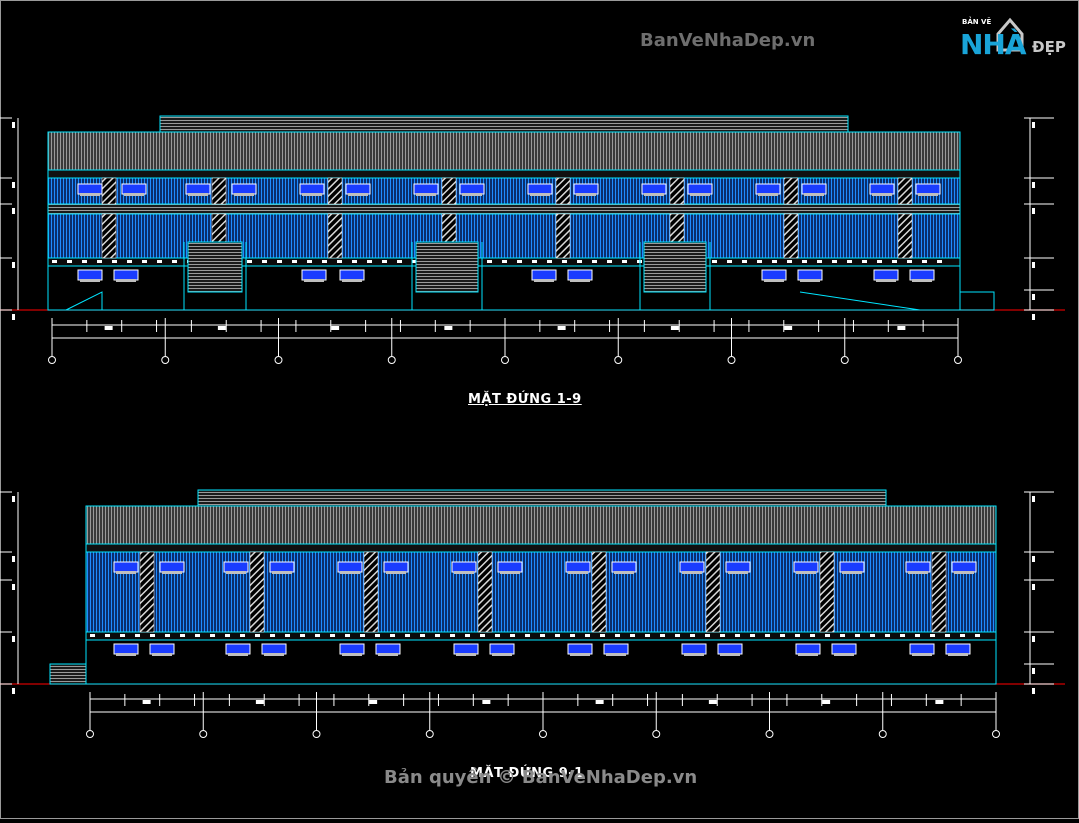 This screenshot has width=1079, height=823. What do you see at coordinates (68, 674) in the screenshot?
I see `entry-stair` at bounding box center [68, 674].